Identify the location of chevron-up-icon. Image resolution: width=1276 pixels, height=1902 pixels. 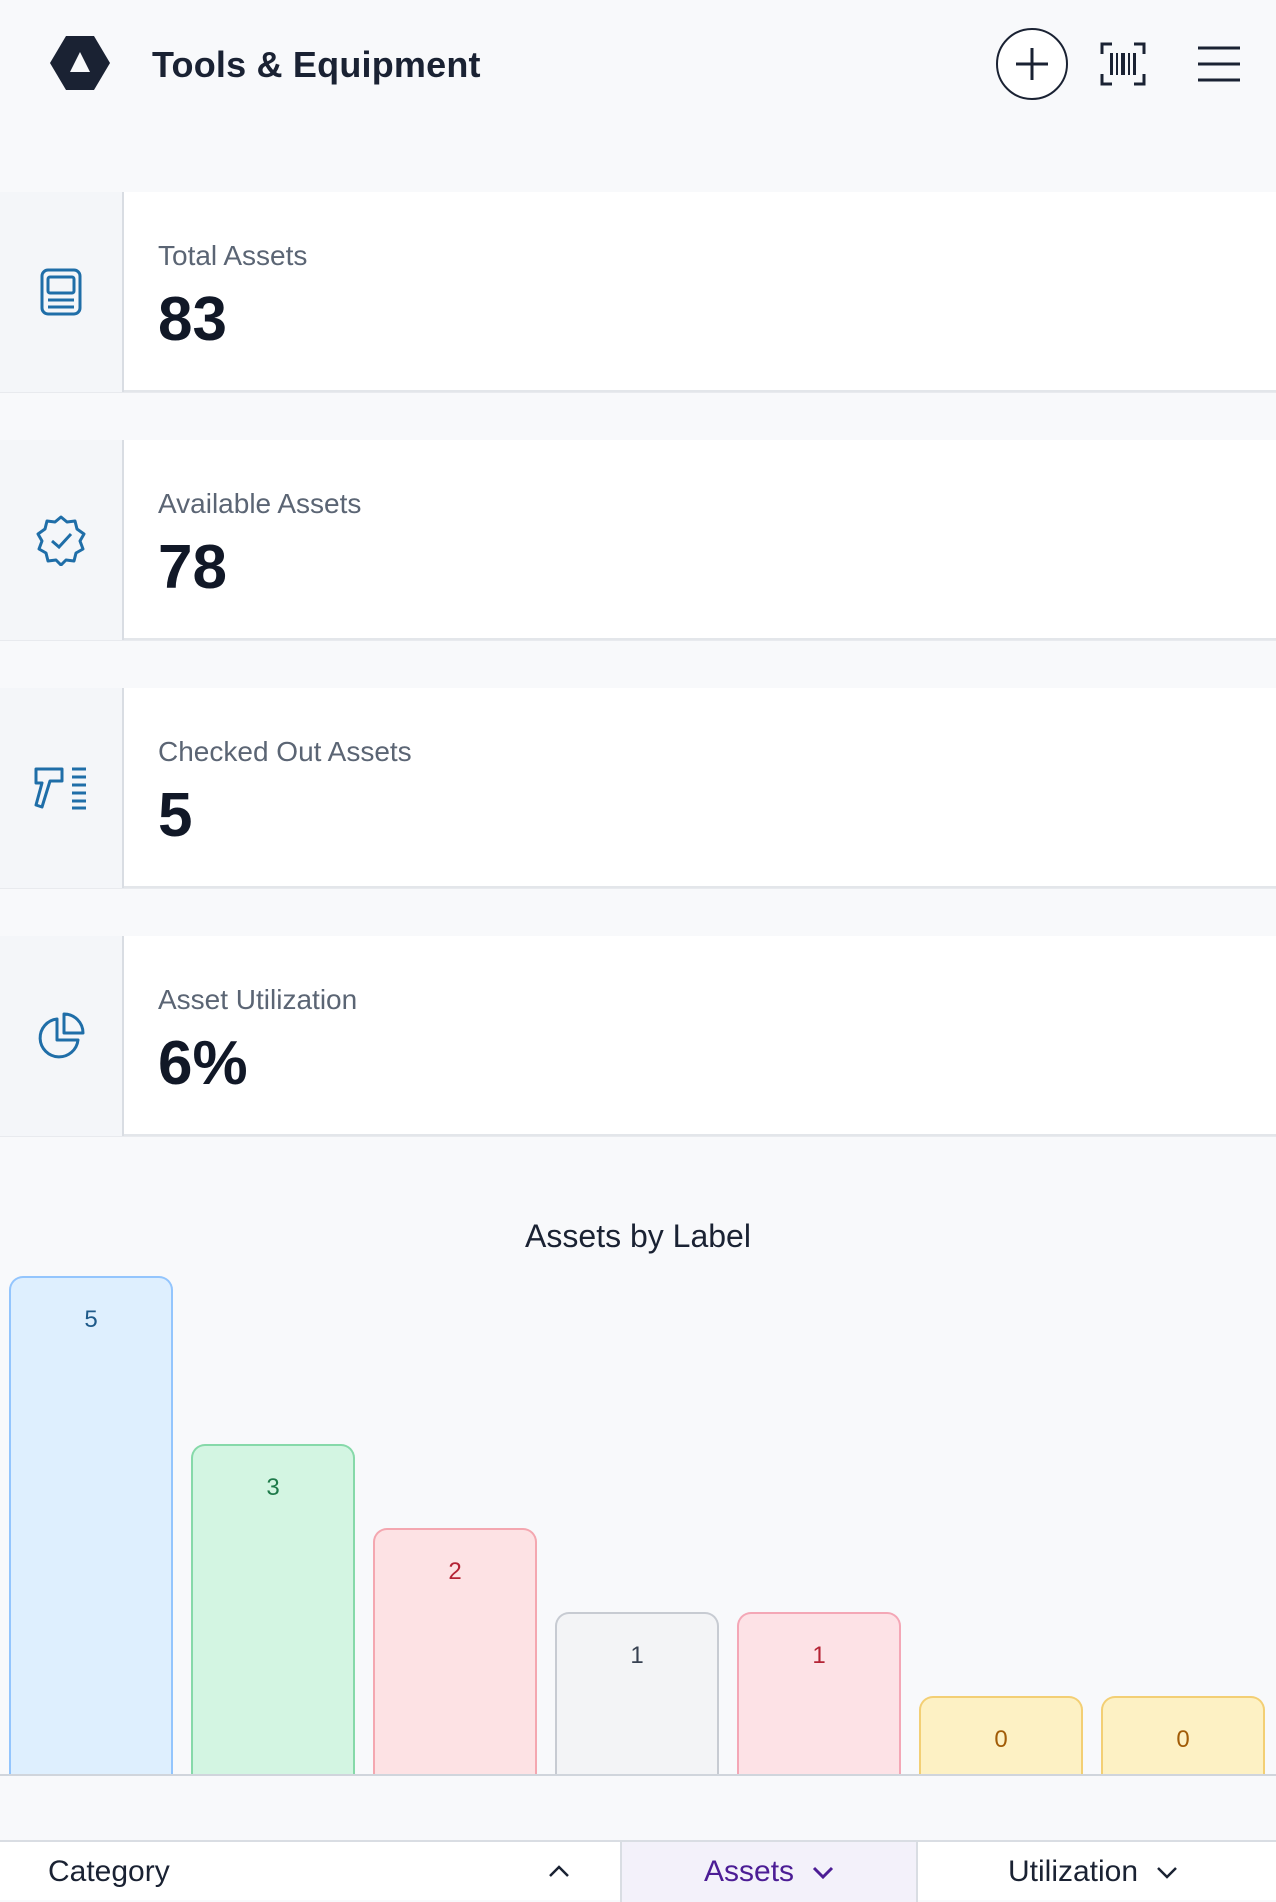
(559, 1871).